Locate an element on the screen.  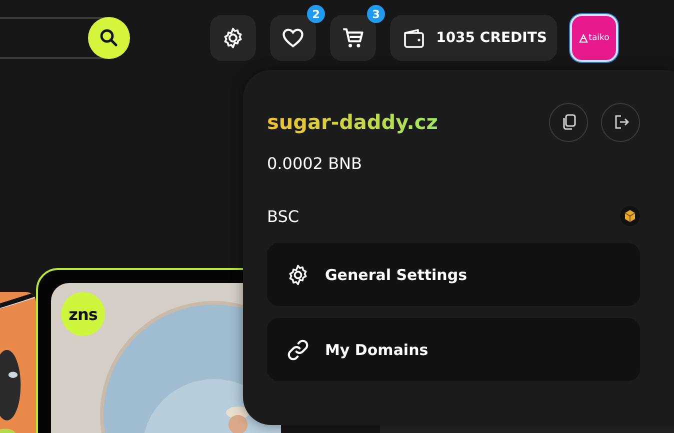
network-label: BSC is located at coordinates (283, 216).